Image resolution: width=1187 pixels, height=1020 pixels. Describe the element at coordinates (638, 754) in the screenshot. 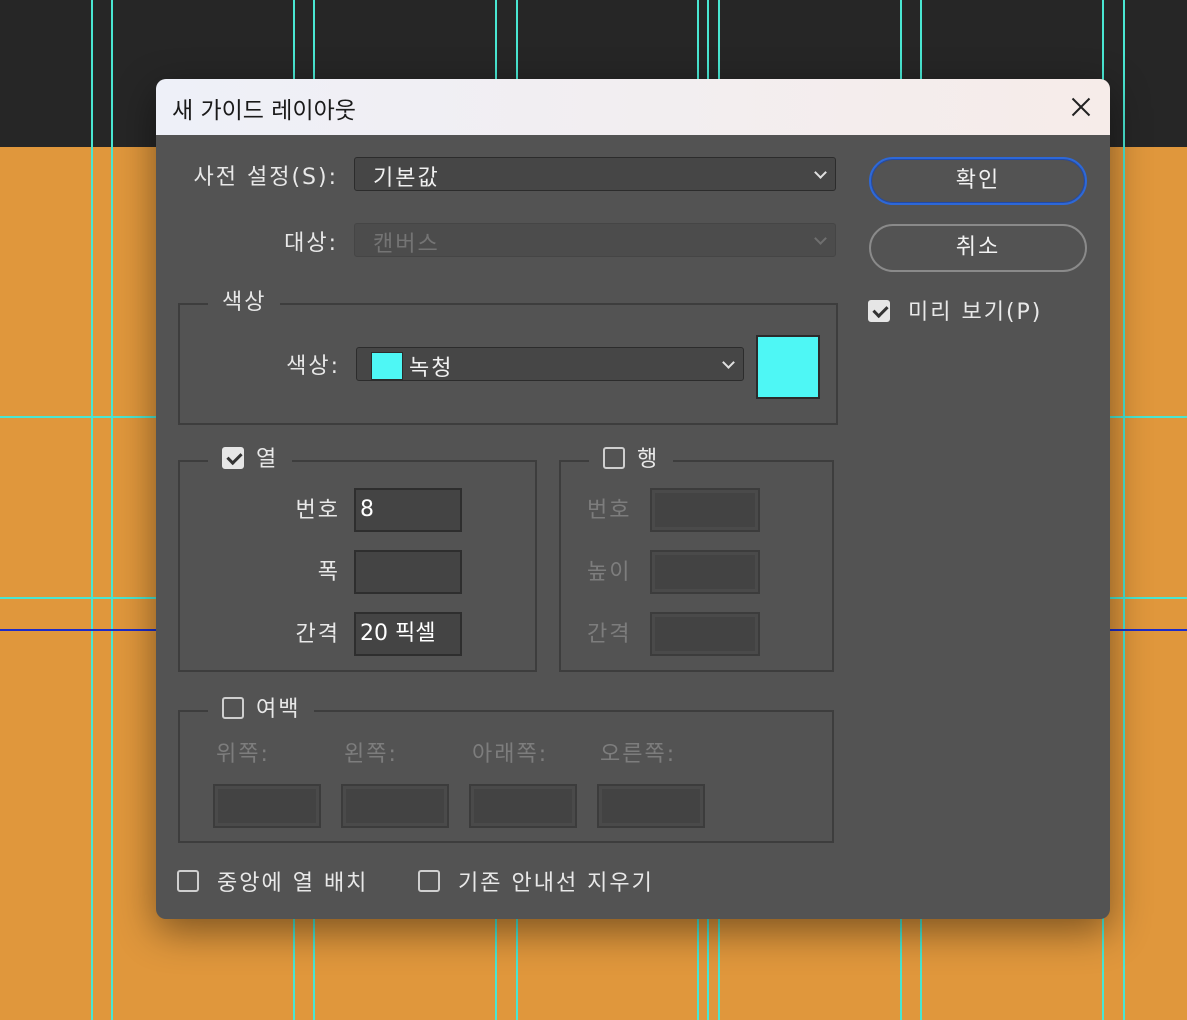

I see `margin-right-label: 오른쪽:` at that location.